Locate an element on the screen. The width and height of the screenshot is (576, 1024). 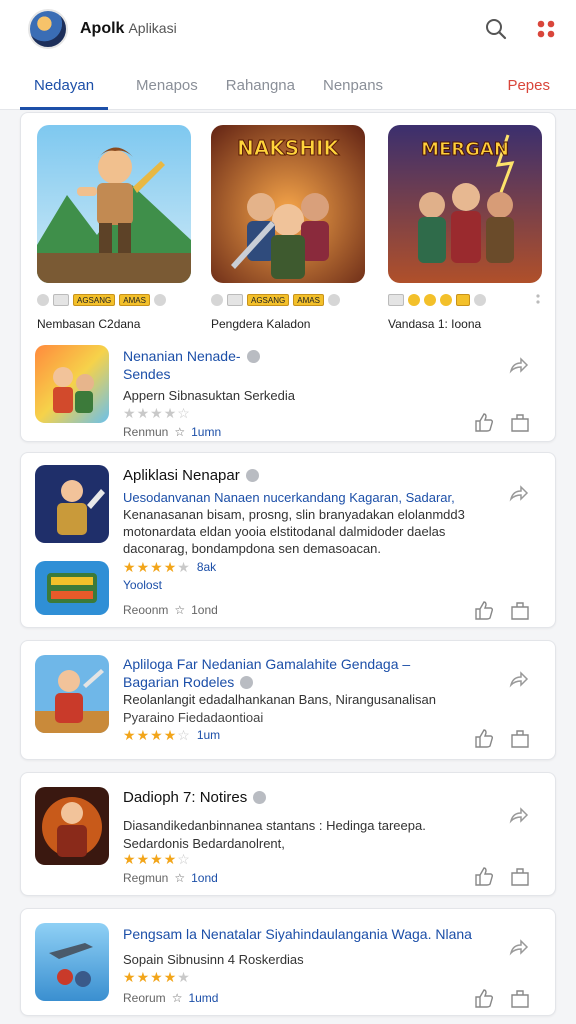
app-description-line: daconarag, bondampdona sen demasoacan. is located at coordinates (252, 548).